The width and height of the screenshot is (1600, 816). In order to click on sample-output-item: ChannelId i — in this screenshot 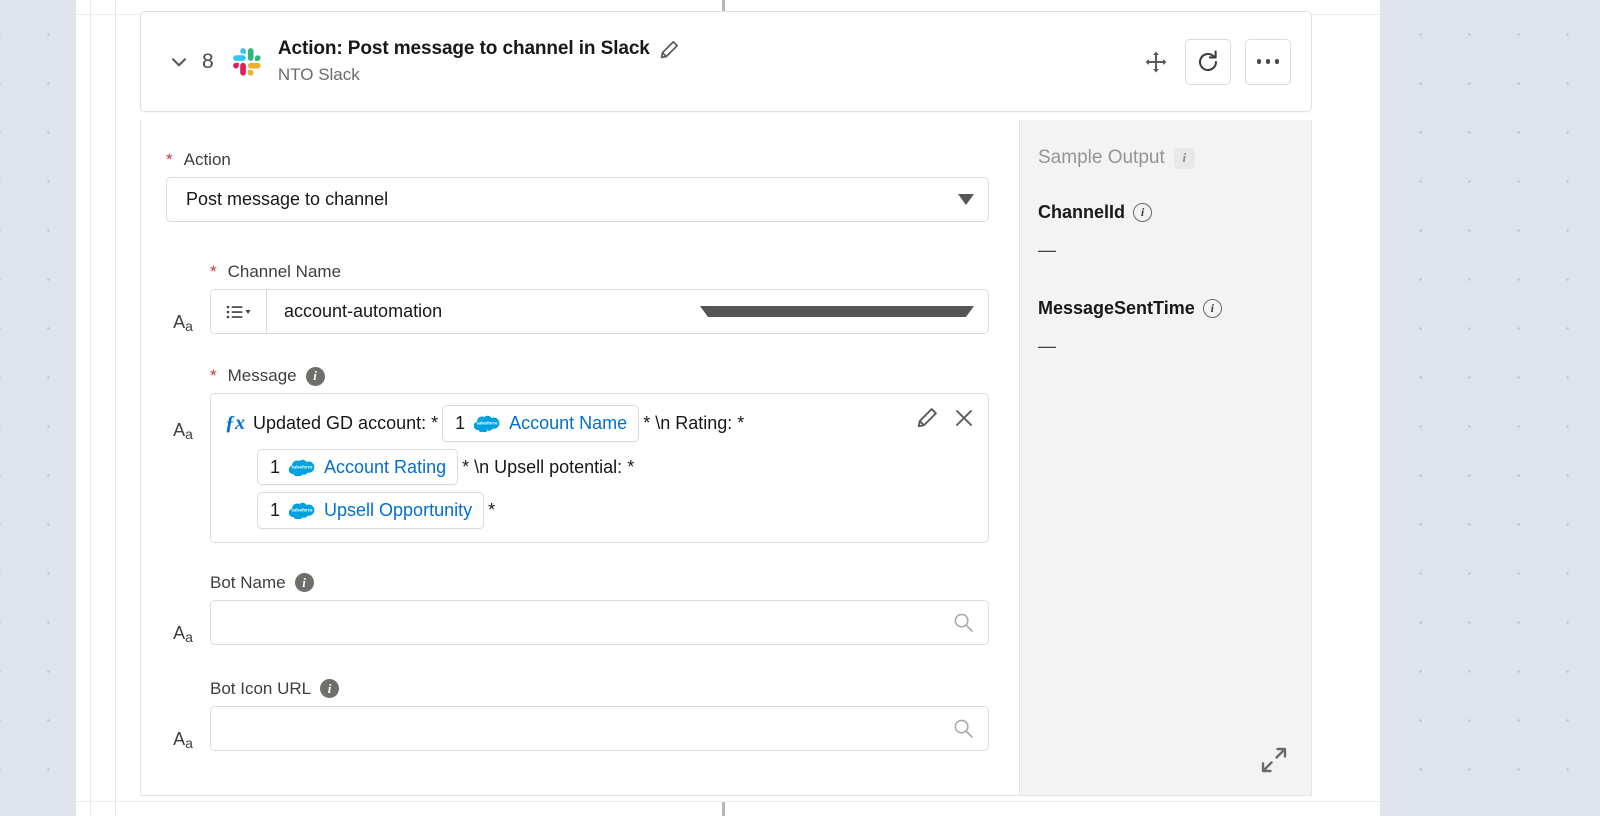, I will do `click(1174, 231)`.